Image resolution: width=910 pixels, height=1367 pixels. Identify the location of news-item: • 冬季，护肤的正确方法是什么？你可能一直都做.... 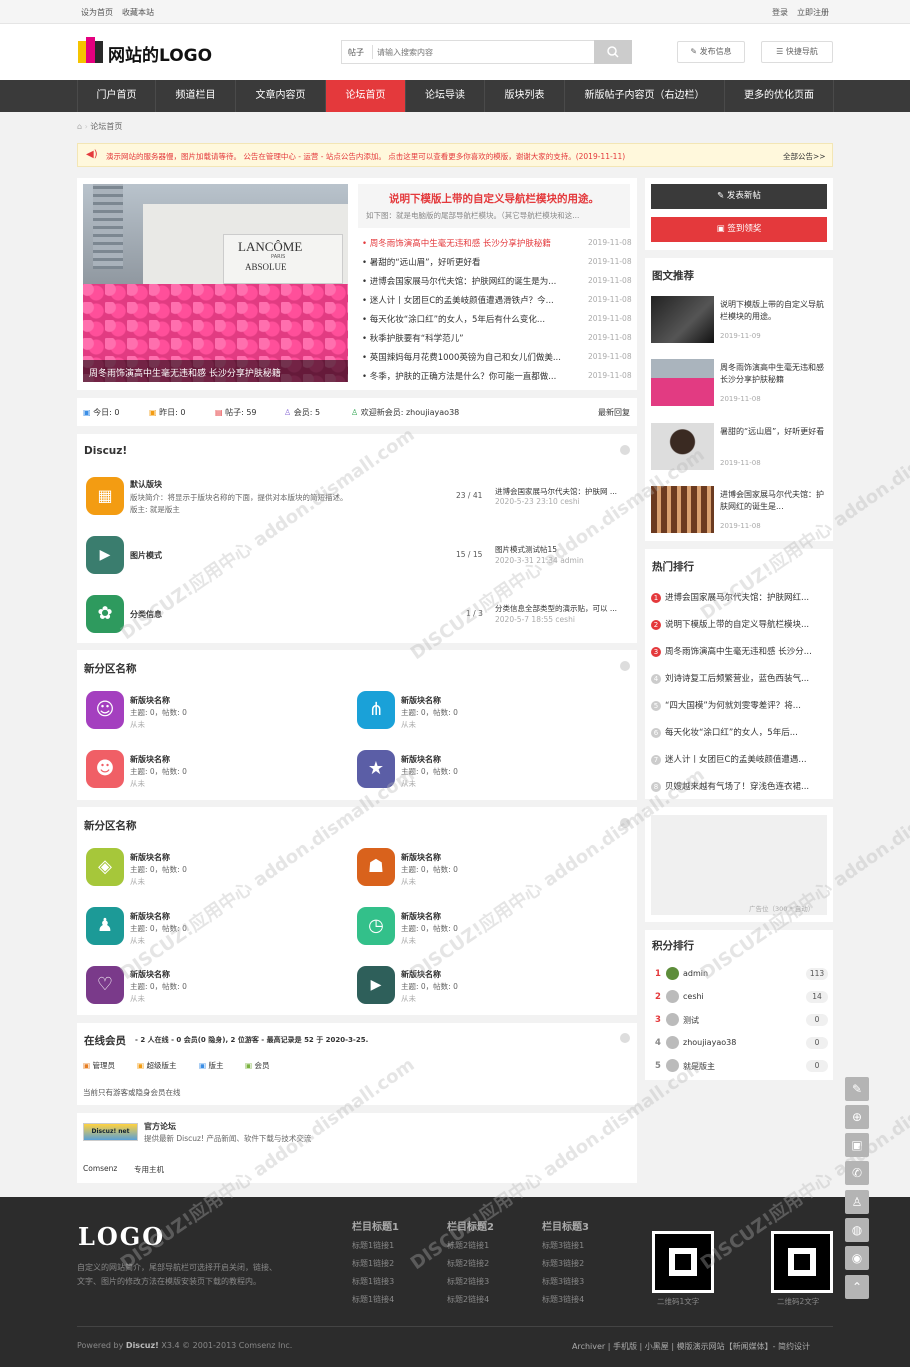
(470, 376).